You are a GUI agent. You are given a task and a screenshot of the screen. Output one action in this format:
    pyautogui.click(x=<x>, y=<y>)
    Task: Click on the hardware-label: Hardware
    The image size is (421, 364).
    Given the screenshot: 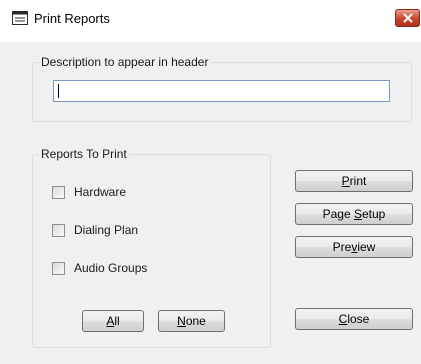 What is the action you would take?
    pyautogui.click(x=100, y=192)
    